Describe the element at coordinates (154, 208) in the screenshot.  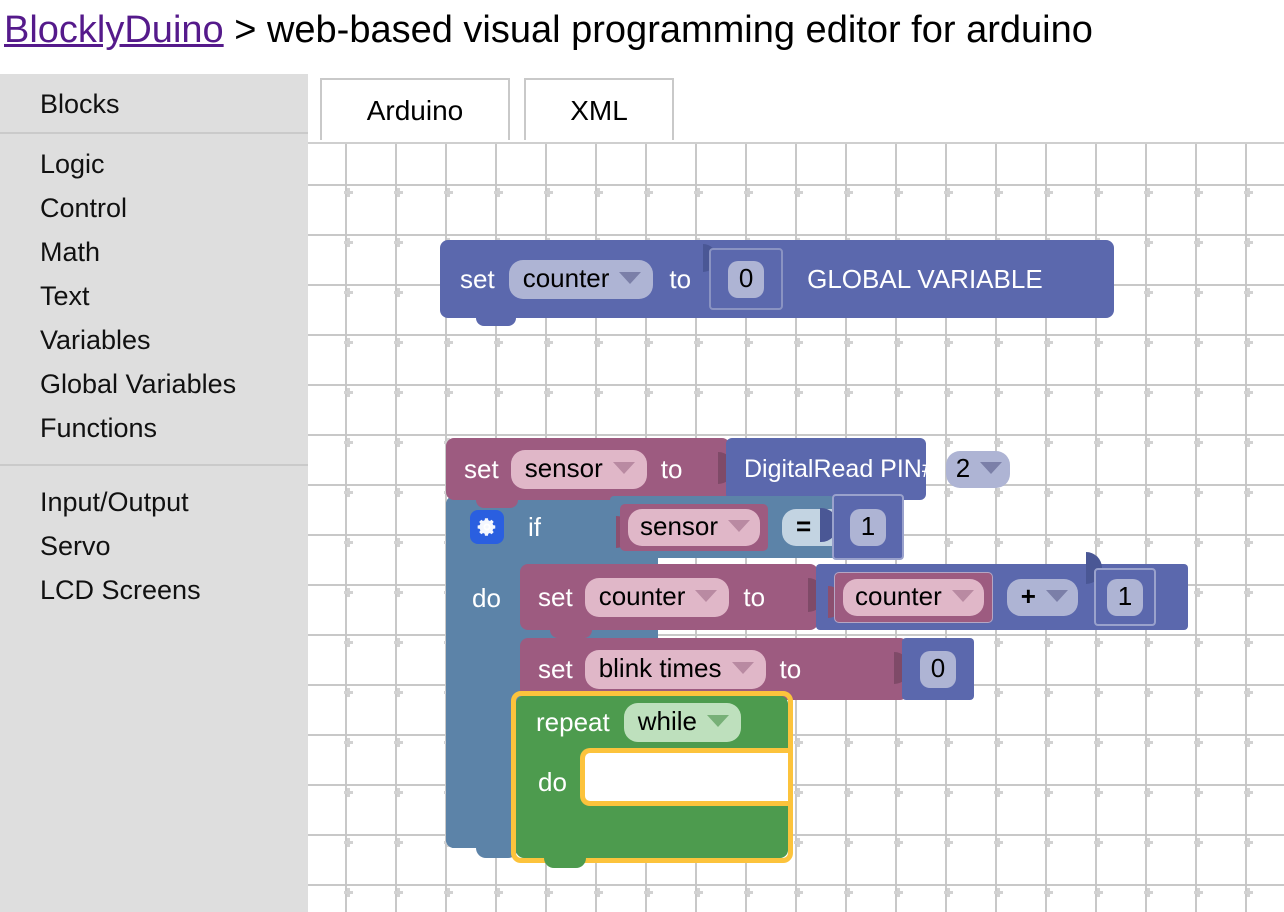
I see `sidebar-item-control: Control` at that location.